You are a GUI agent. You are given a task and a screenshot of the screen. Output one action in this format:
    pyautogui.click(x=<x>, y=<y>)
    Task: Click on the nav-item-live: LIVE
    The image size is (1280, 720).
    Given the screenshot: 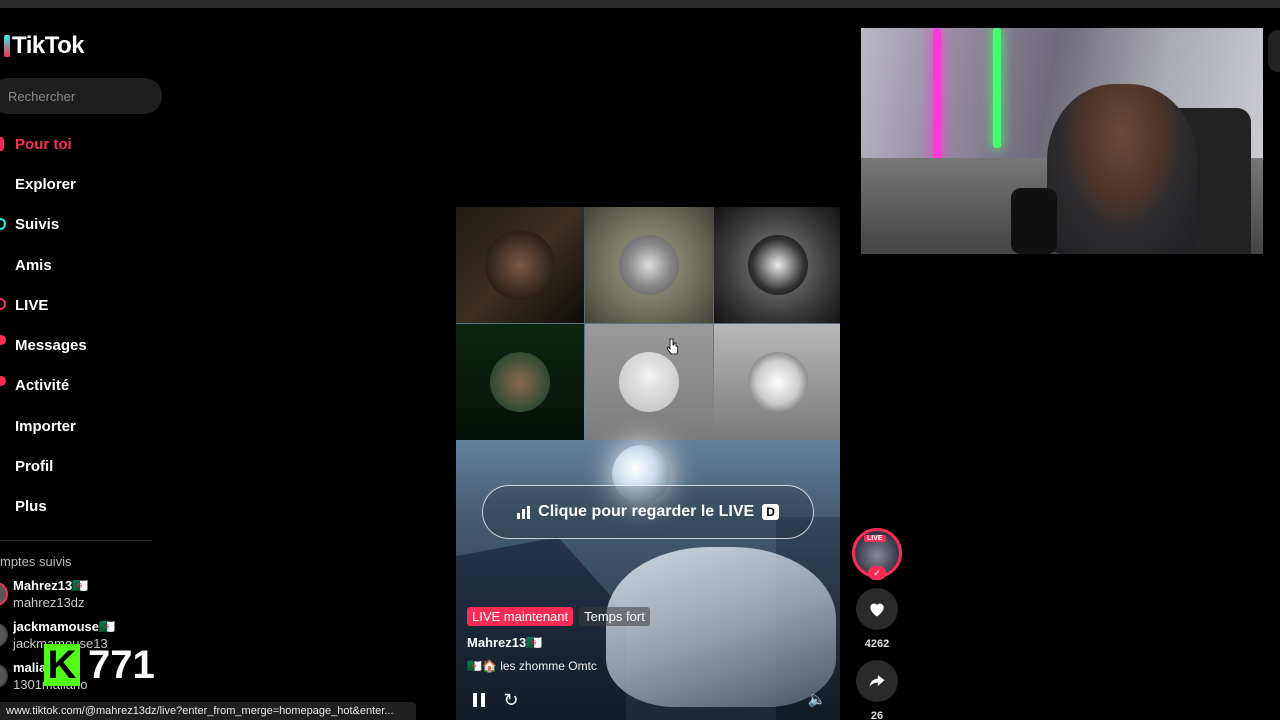 What is the action you would take?
    pyautogui.click(x=80, y=305)
    